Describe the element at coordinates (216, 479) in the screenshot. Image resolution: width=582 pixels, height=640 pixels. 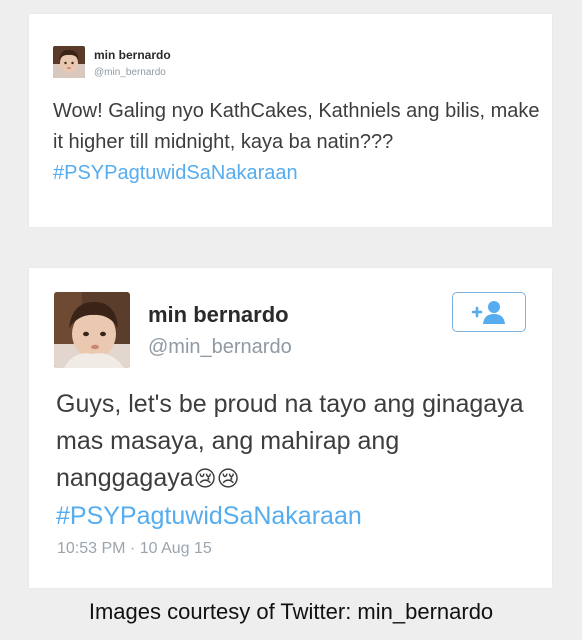
I see `crying-face-emoji: 😢😢` at that location.